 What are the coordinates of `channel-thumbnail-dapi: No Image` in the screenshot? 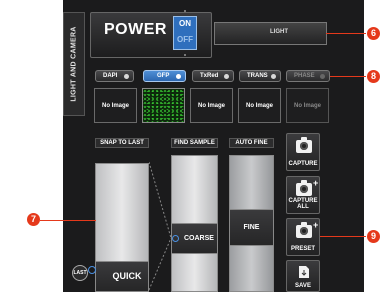 It's located at (115, 105).